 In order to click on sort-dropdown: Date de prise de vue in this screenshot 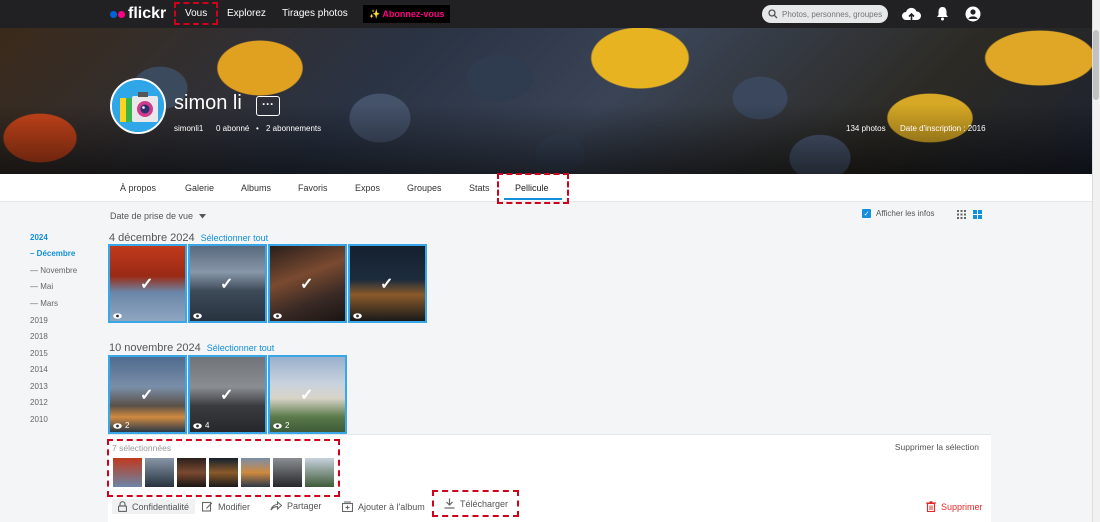, I will do `click(158, 216)`.